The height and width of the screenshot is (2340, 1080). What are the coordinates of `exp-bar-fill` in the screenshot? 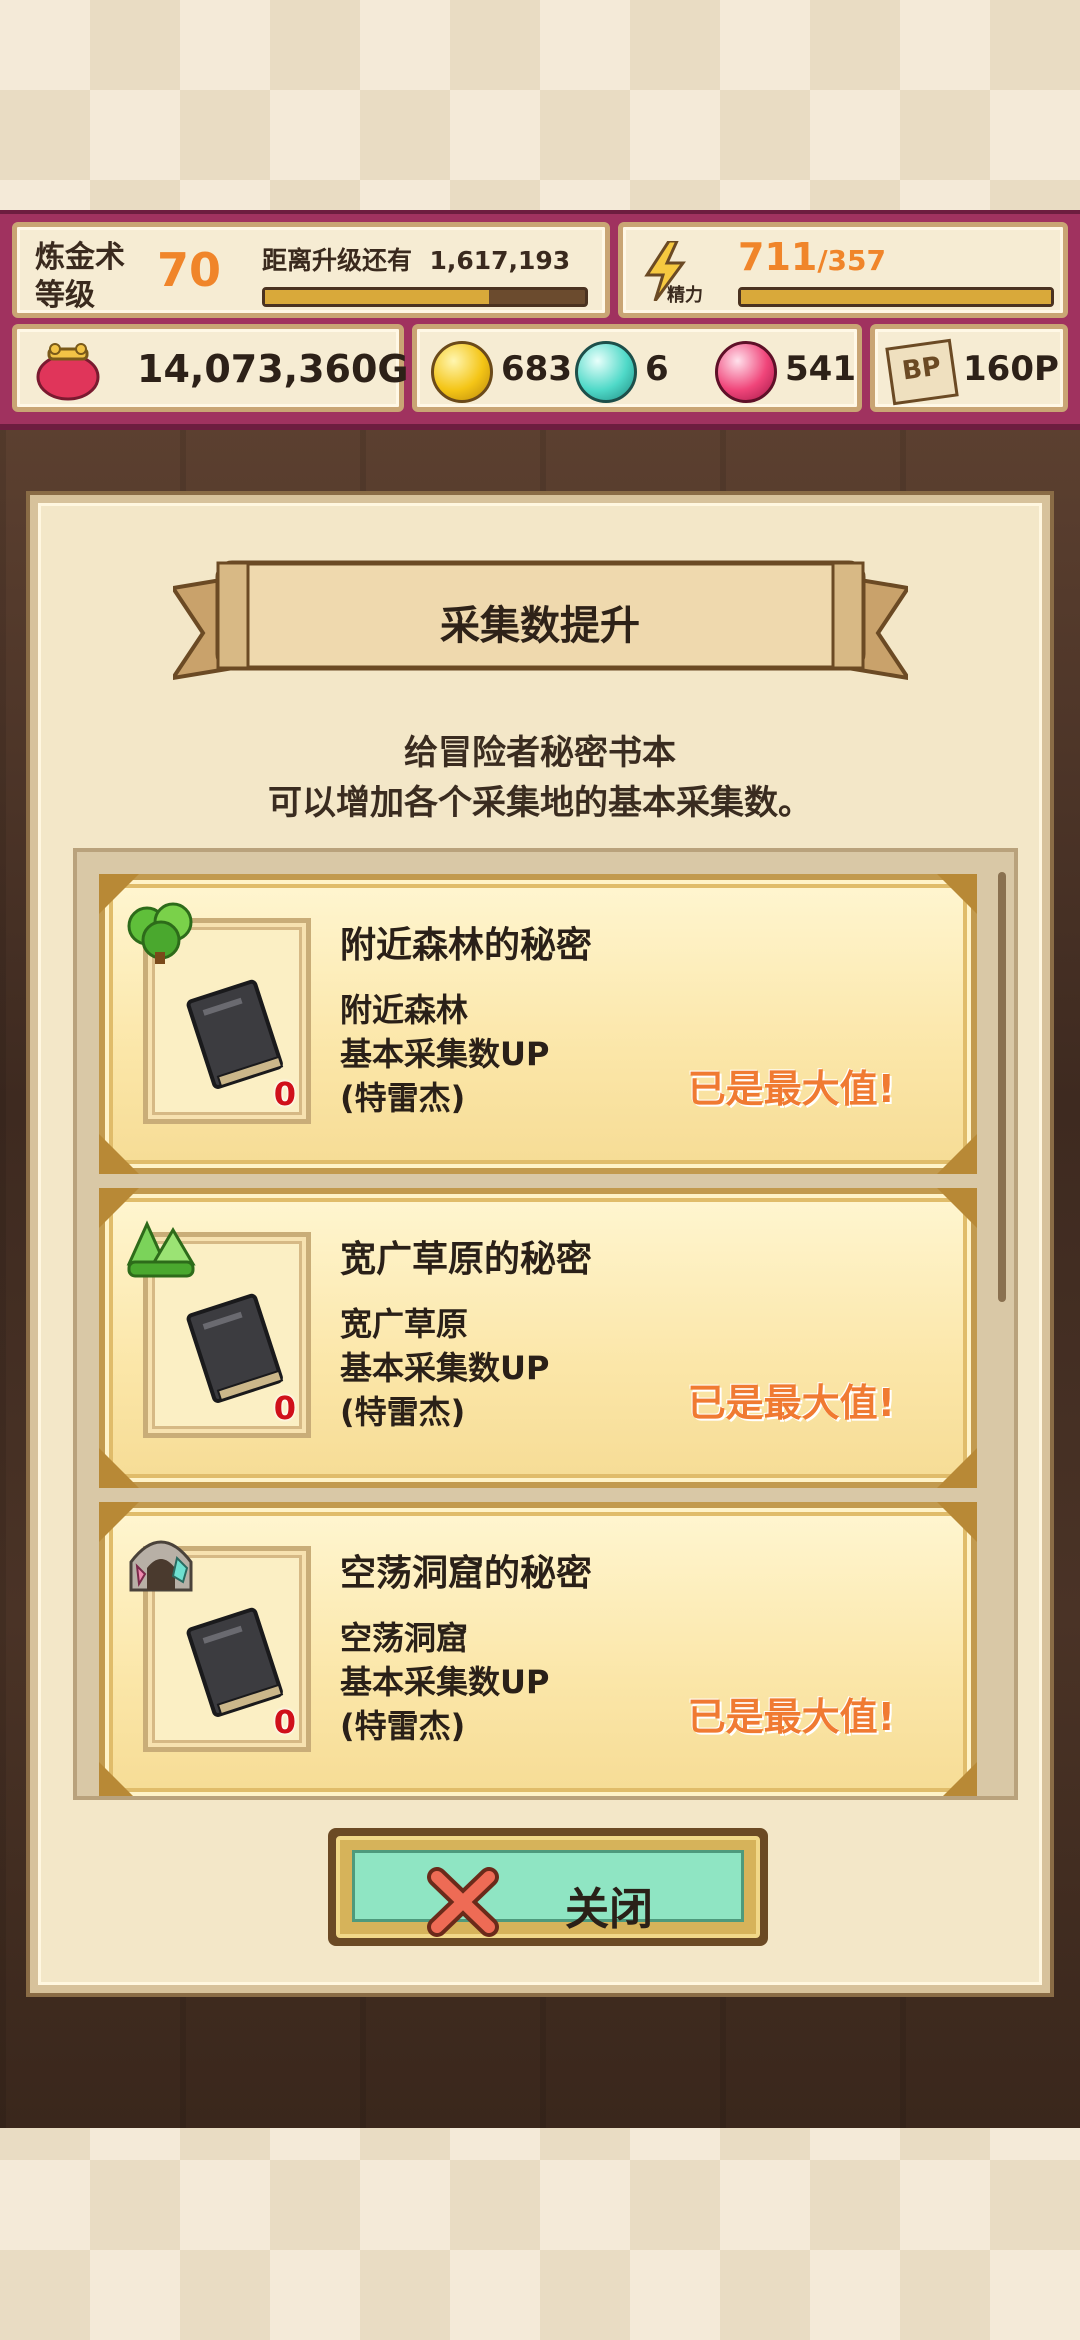 It's located at (377, 297).